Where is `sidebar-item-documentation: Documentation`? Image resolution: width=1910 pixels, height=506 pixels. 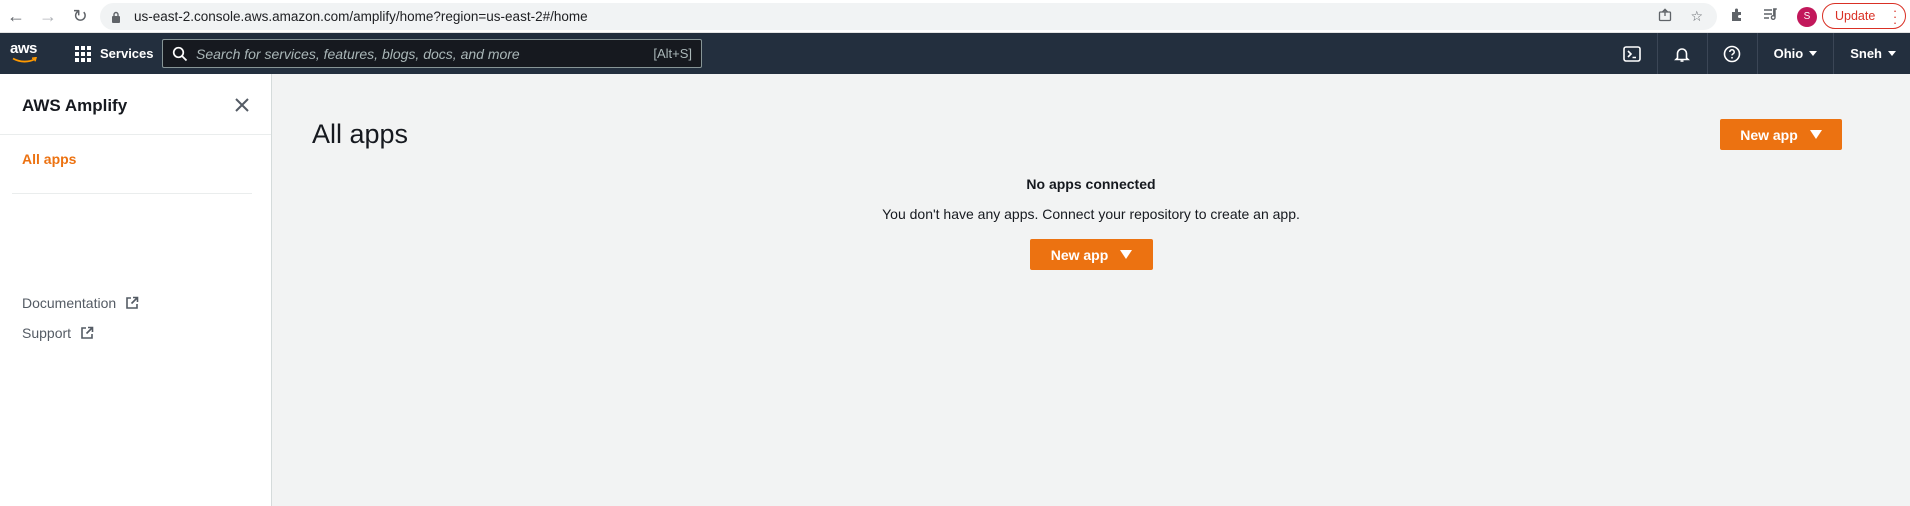 sidebar-item-documentation: Documentation is located at coordinates (80, 303).